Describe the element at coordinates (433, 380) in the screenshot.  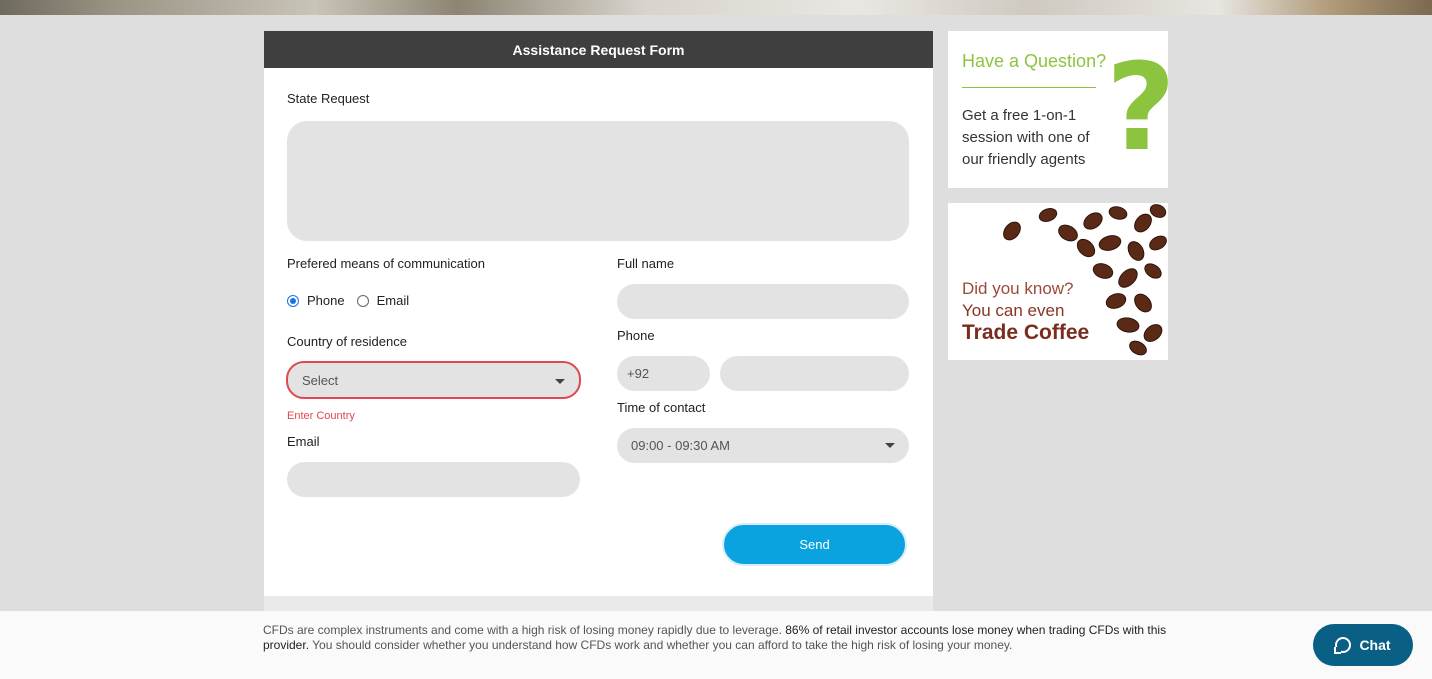
I see `country-select: Select` at that location.